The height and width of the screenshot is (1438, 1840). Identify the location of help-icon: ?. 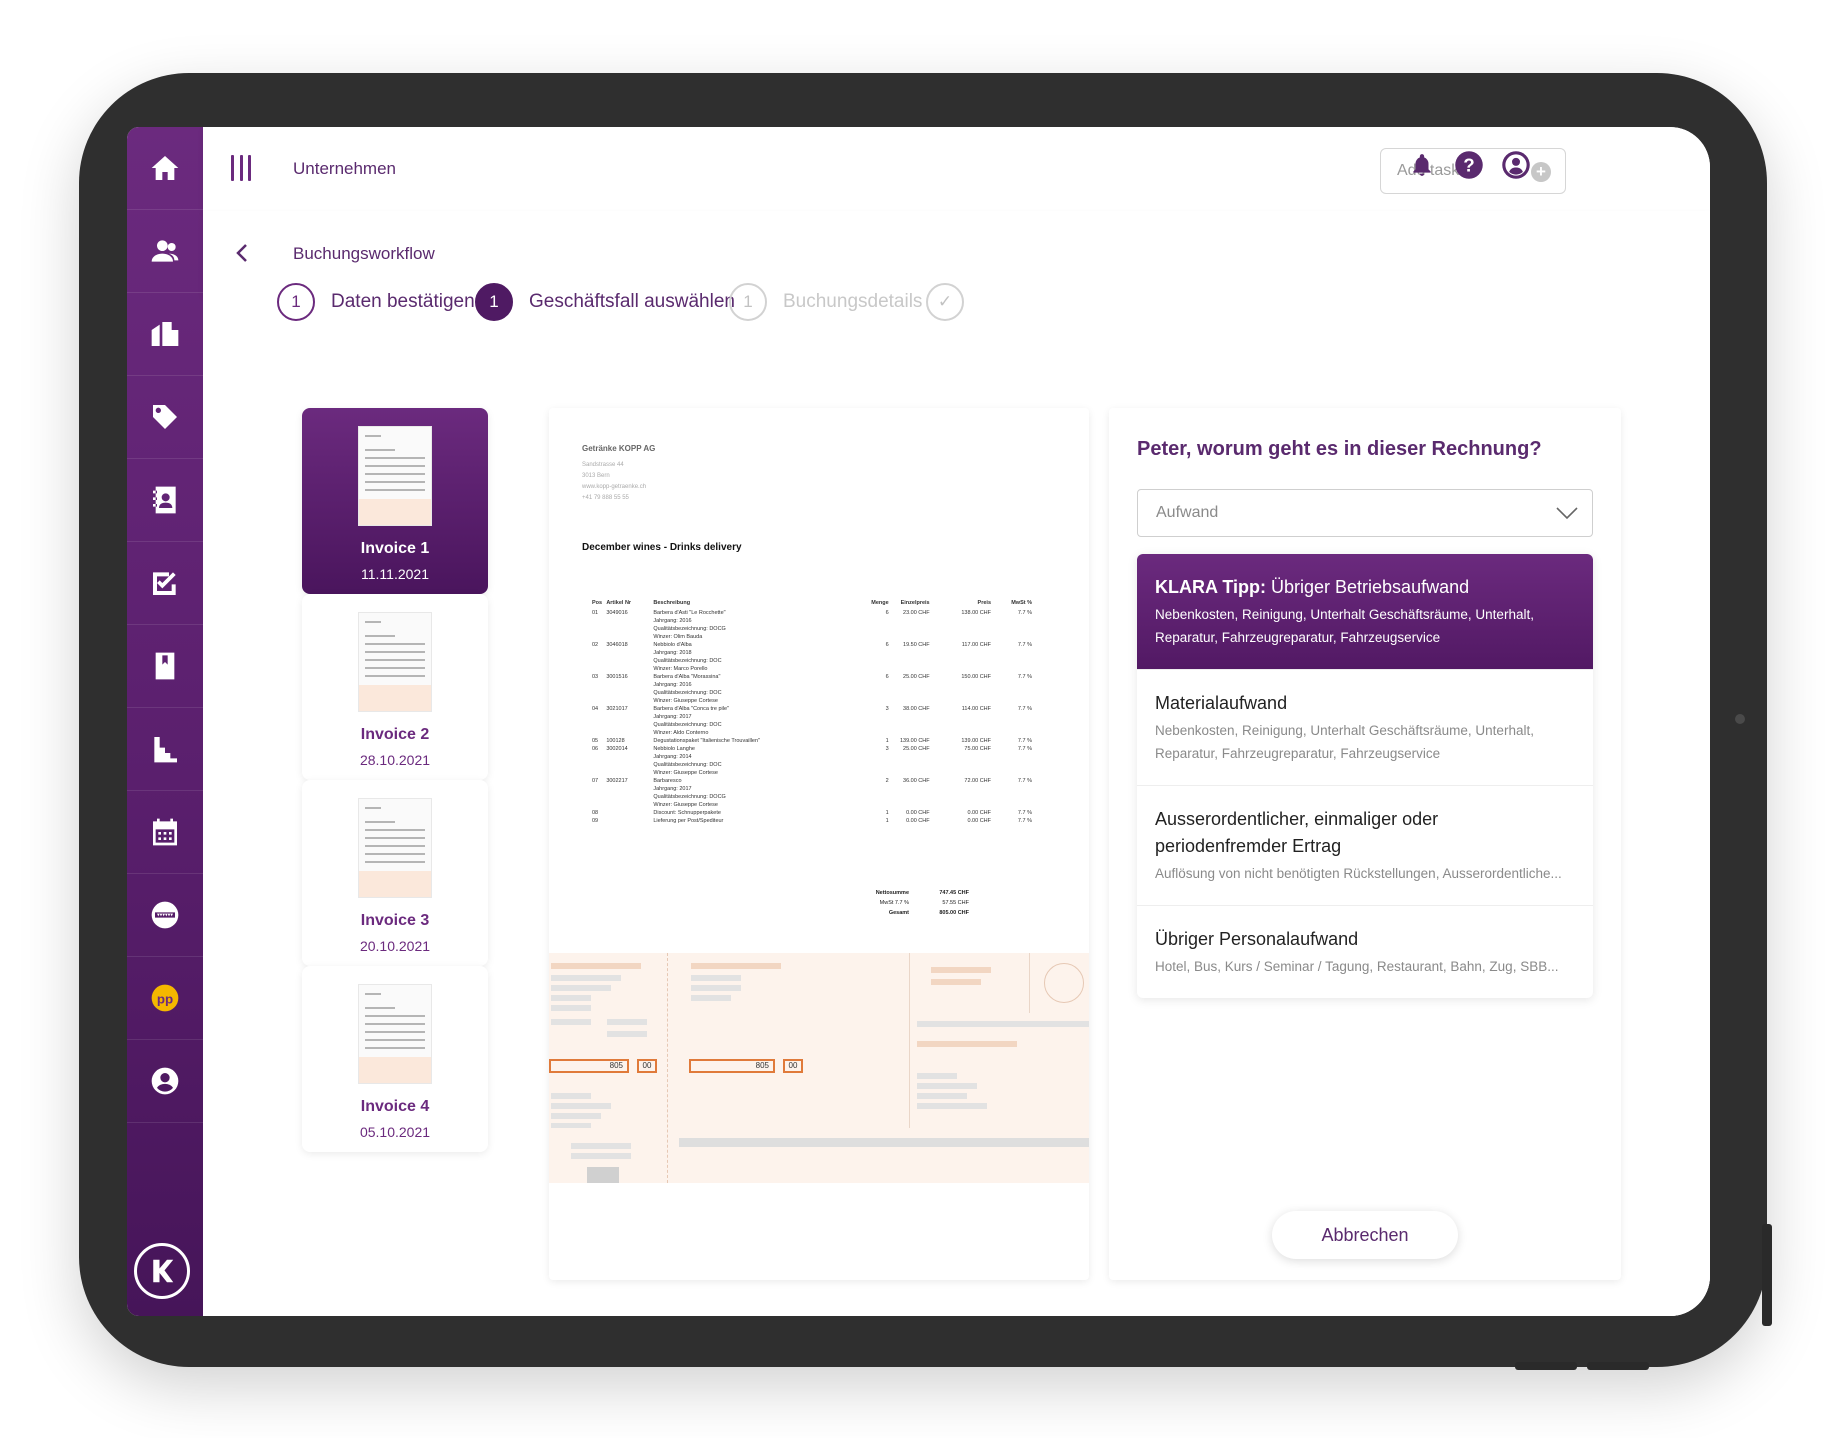
(1469, 165).